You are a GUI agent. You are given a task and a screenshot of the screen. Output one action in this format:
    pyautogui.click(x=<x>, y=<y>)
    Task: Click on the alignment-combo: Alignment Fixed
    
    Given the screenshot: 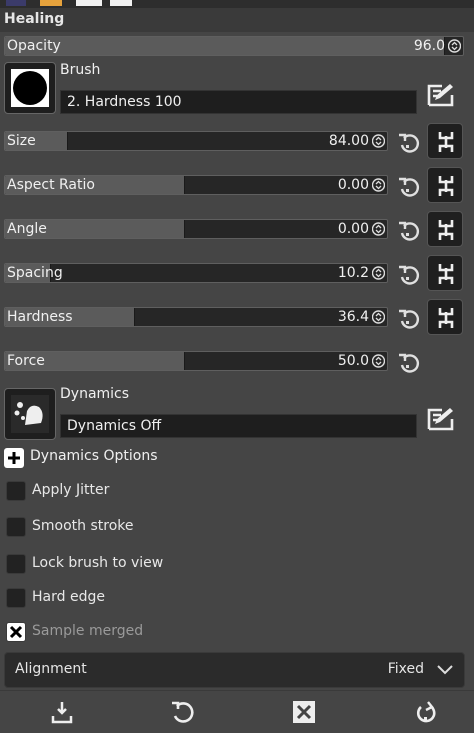 What is the action you would take?
    pyautogui.click(x=234, y=670)
    